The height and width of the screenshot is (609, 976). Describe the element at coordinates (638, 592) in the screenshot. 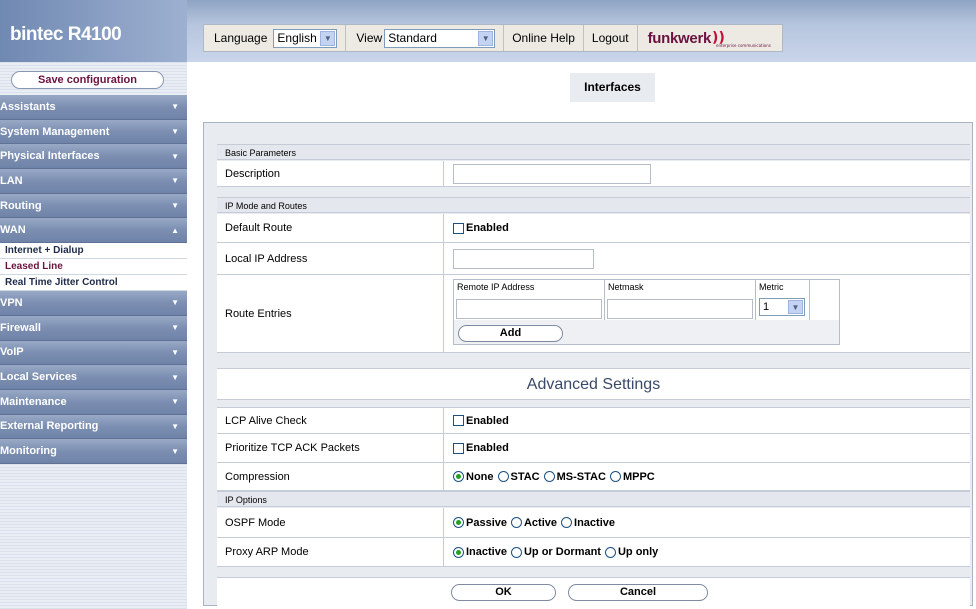

I see `cancel-button: Cancel` at that location.